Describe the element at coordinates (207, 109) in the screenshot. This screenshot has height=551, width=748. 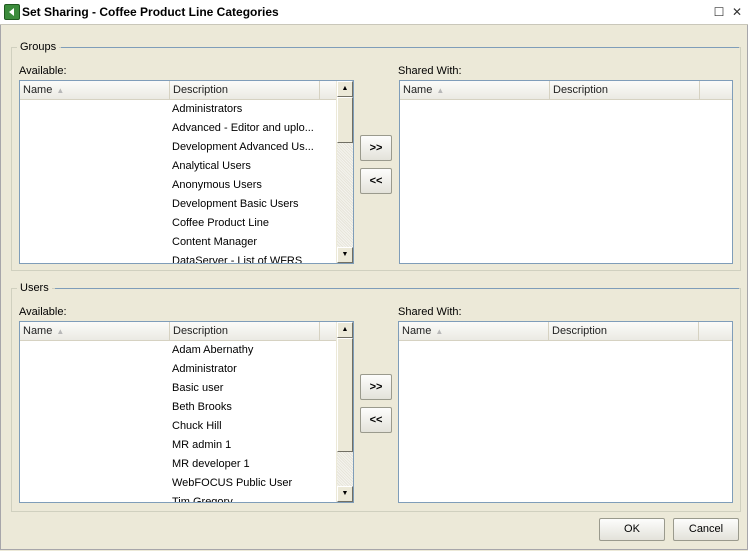
I see `item-description: Administrators` at that location.